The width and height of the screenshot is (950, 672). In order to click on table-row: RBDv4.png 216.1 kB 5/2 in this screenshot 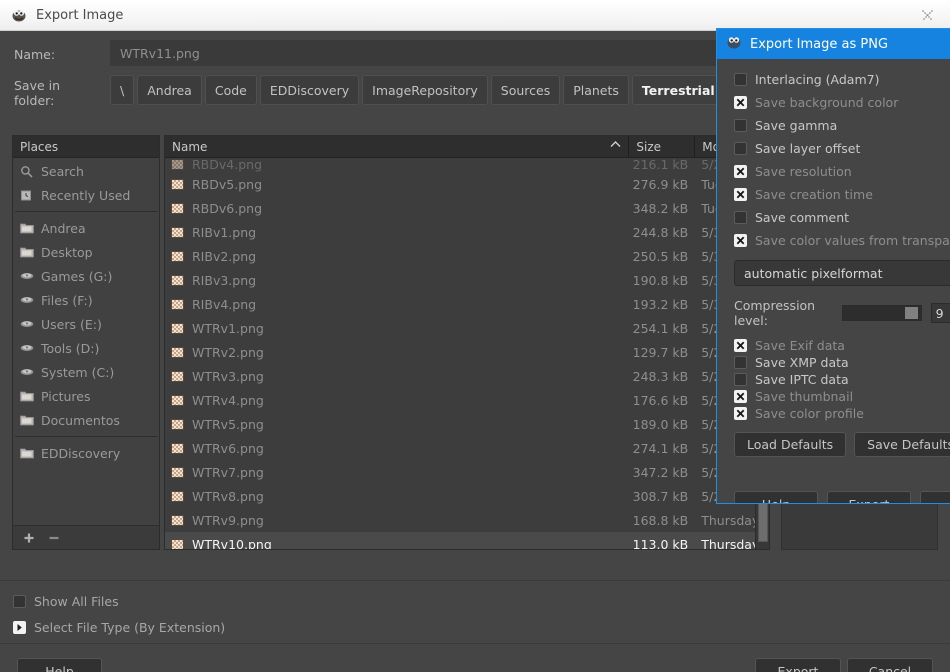, I will do `click(467, 165)`.